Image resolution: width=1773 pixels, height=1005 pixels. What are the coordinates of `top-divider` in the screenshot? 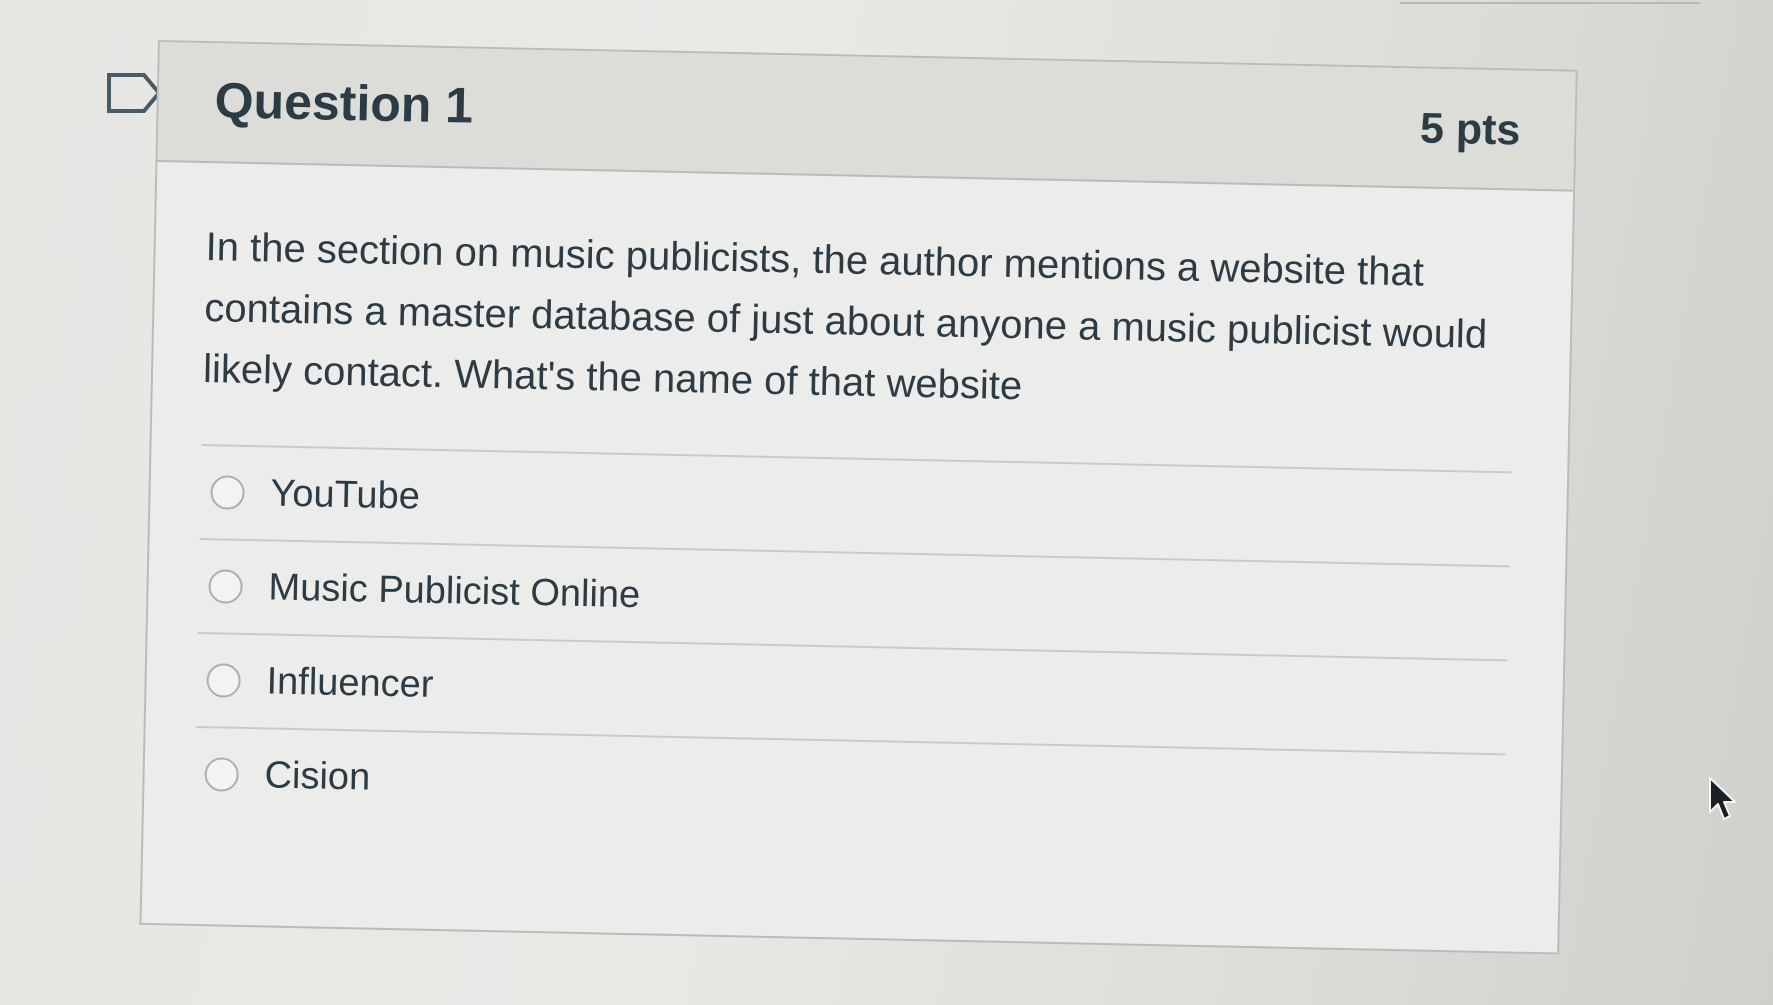 It's located at (1550, 3).